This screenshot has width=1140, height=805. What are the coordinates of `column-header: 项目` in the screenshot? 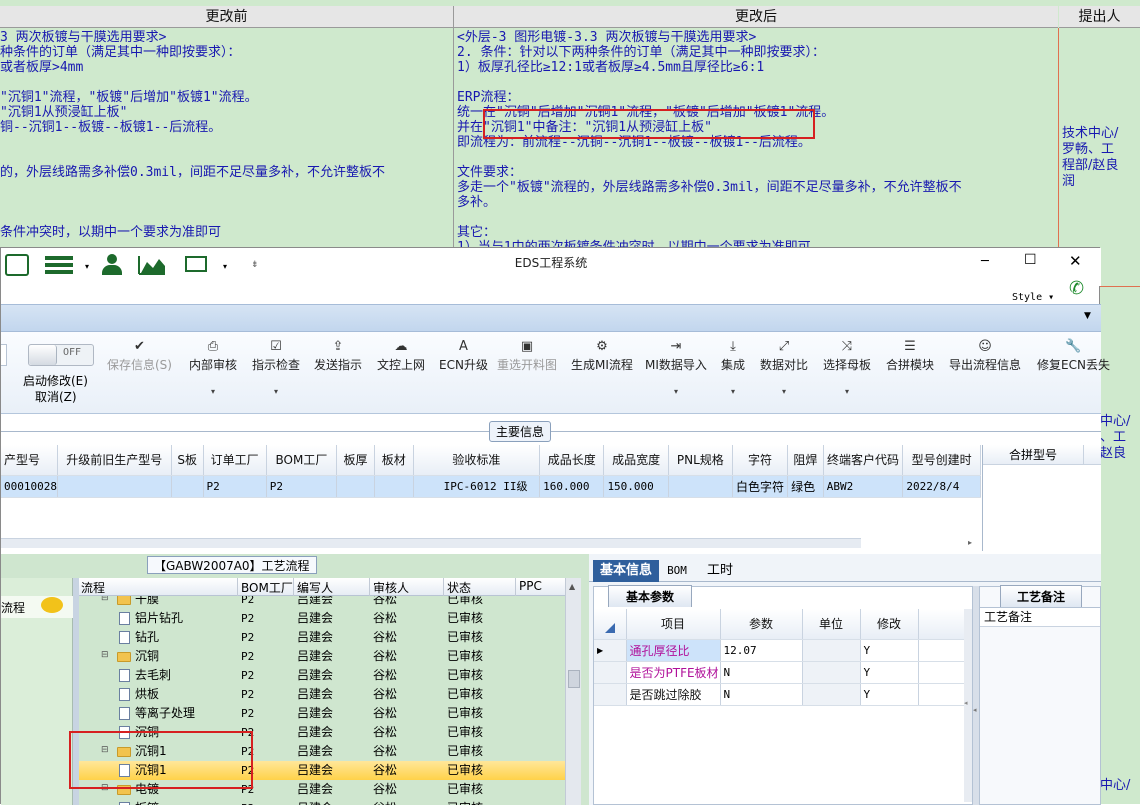 It's located at (673, 624).